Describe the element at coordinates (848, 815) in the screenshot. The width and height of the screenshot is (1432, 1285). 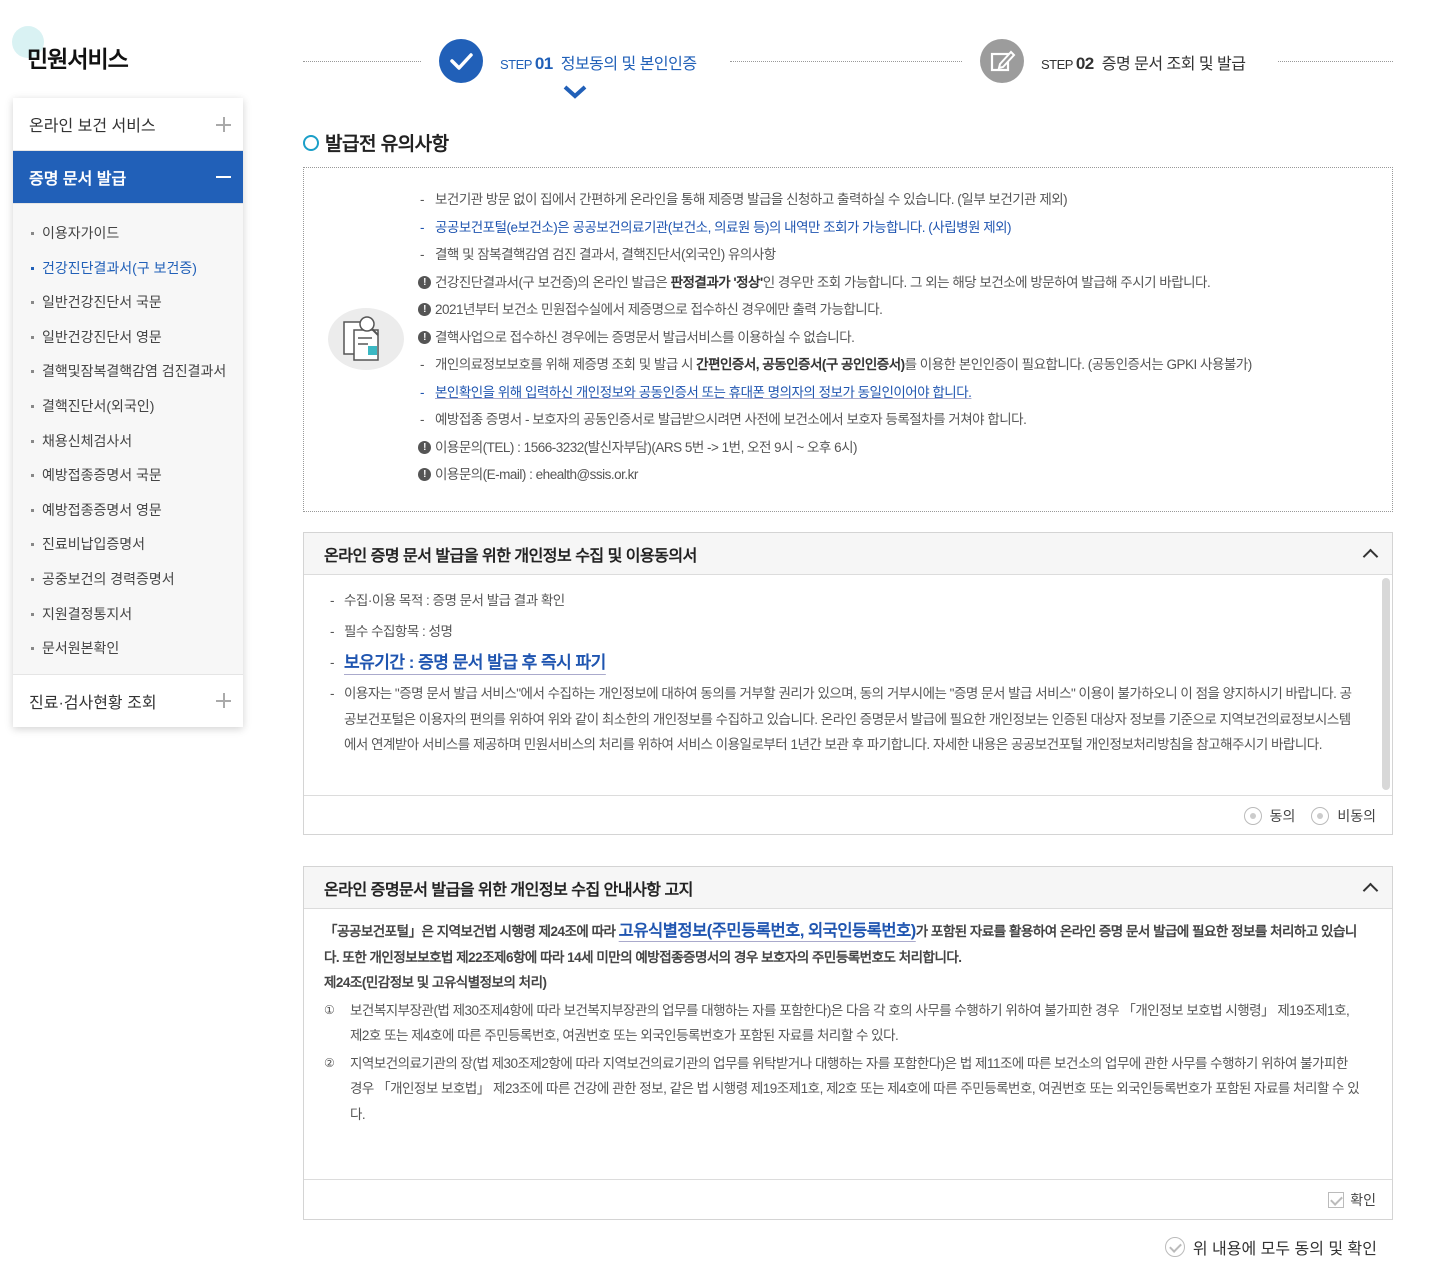
I see `panel-footer: 동의 비동의` at that location.